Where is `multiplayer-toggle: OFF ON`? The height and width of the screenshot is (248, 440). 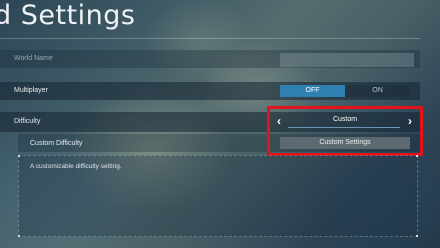
multiplayer-toggle: OFF ON is located at coordinates (345, 91).